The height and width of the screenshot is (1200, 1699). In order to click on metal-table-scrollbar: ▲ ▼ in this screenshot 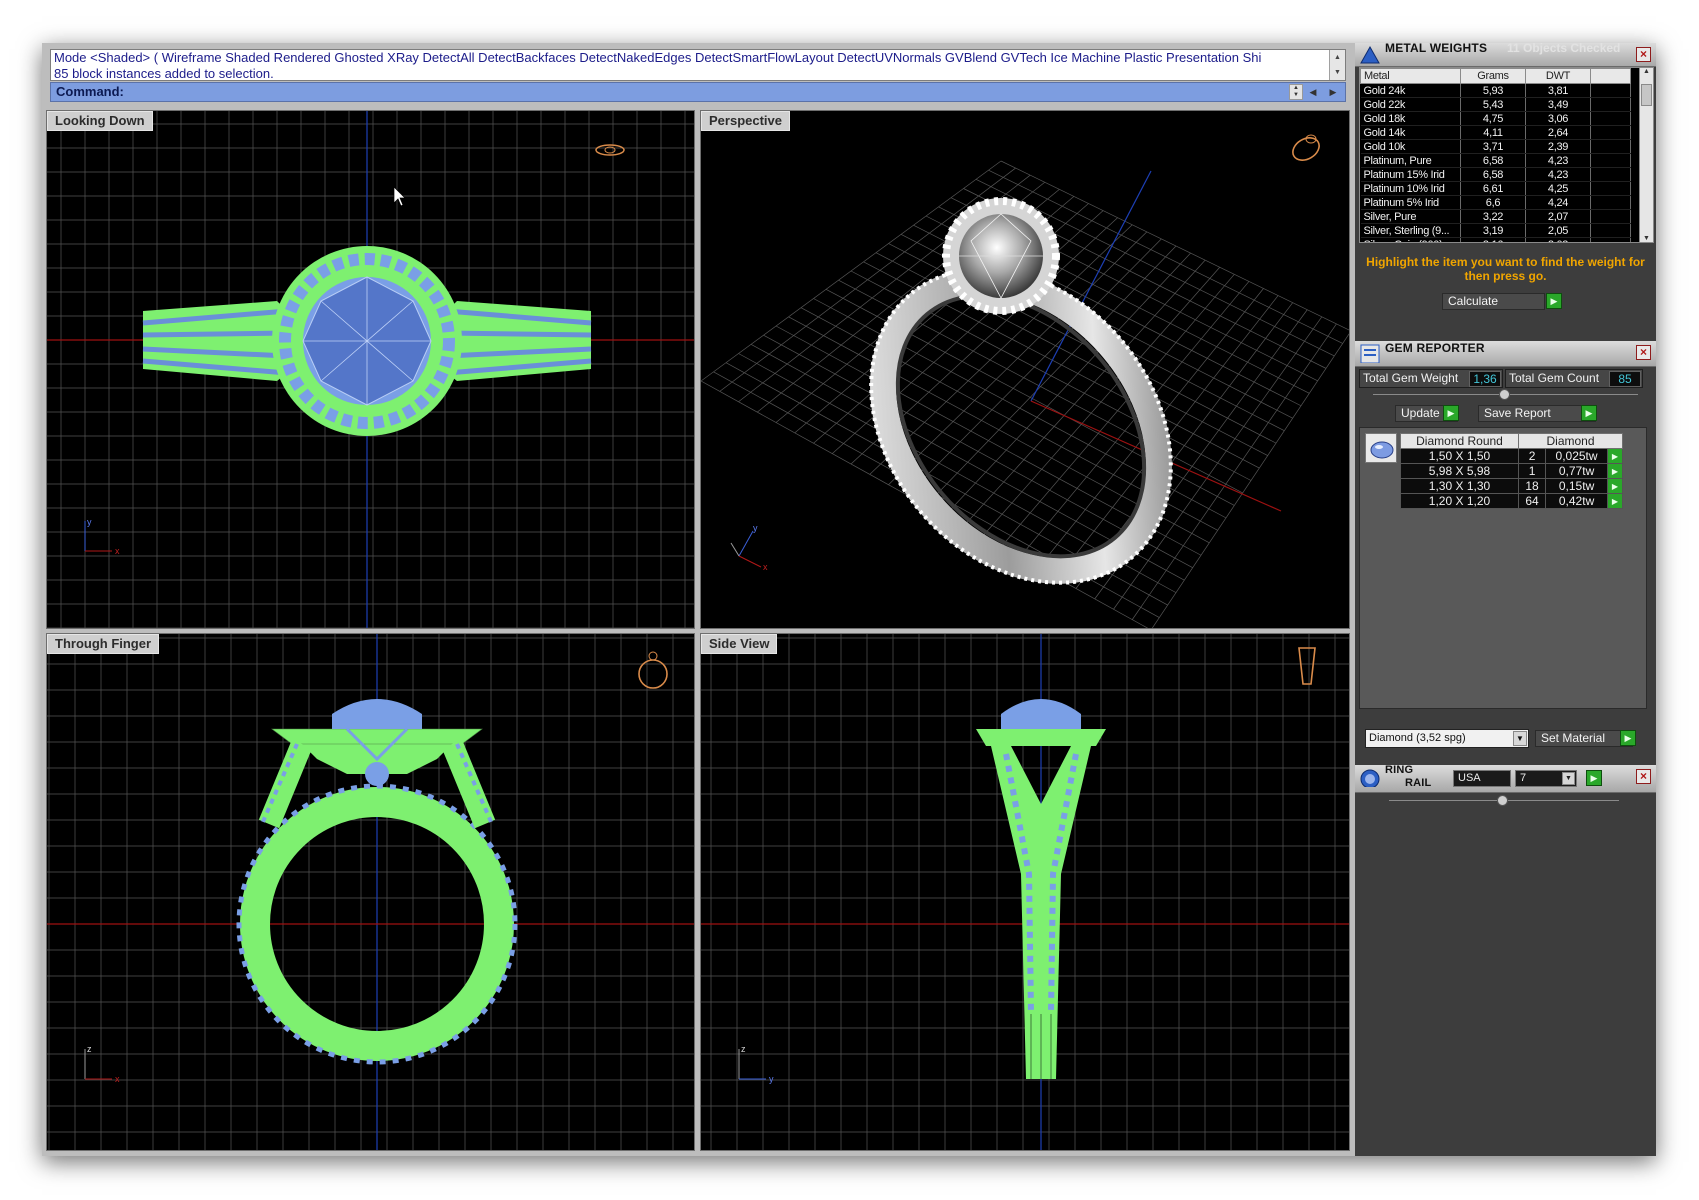, I will do `click(1646, 155)`.